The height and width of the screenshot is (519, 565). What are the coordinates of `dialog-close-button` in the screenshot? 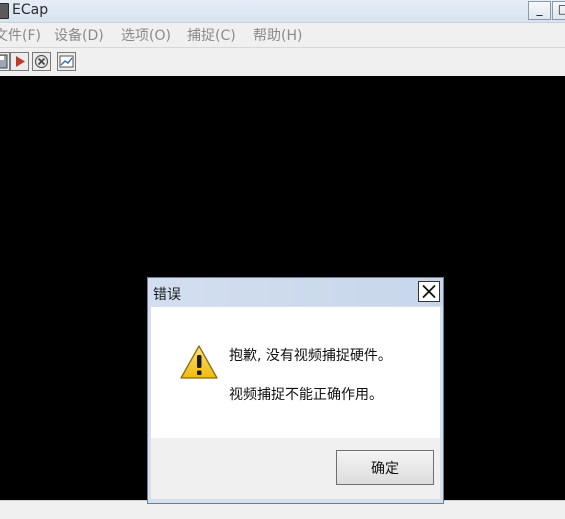 It's located at (429, 291).